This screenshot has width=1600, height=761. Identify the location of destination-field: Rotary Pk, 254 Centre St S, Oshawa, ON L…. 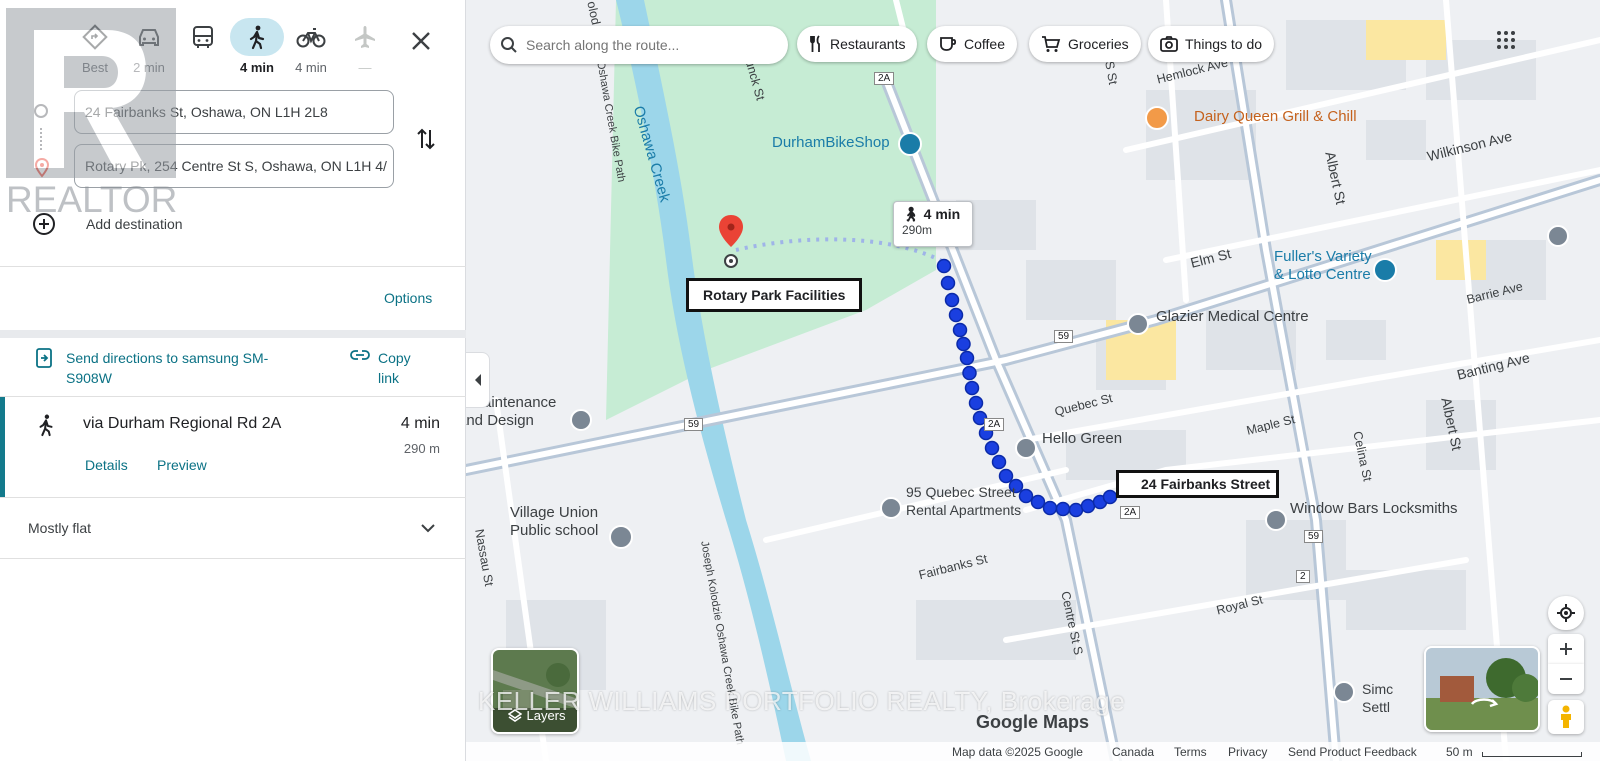
(234, 166).